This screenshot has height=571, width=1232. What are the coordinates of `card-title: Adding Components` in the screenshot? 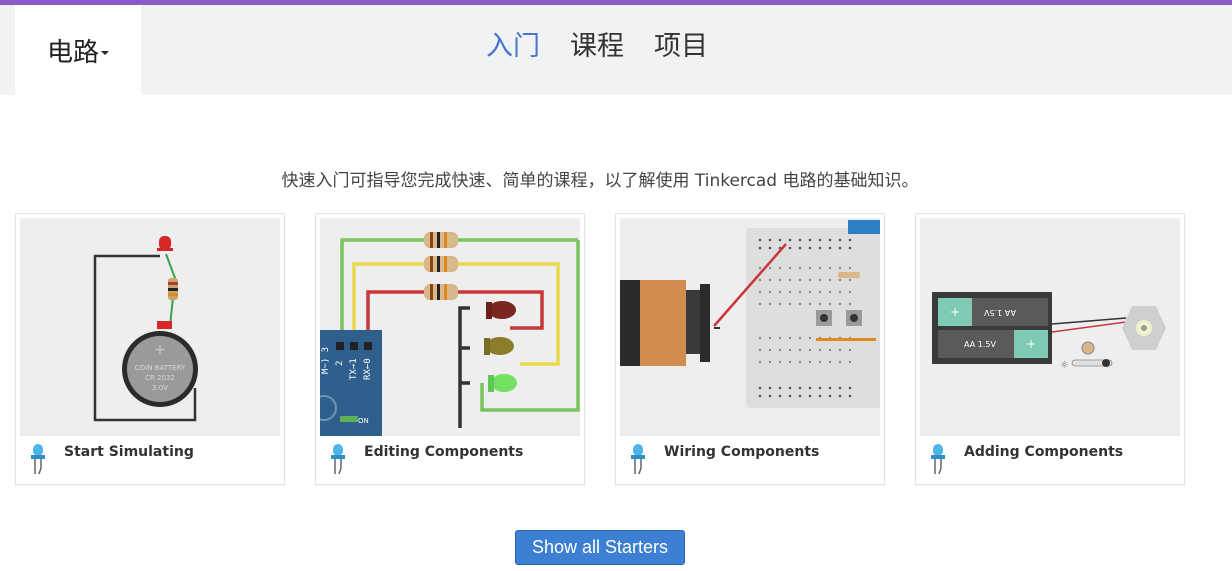 It's located at (1044, 452).